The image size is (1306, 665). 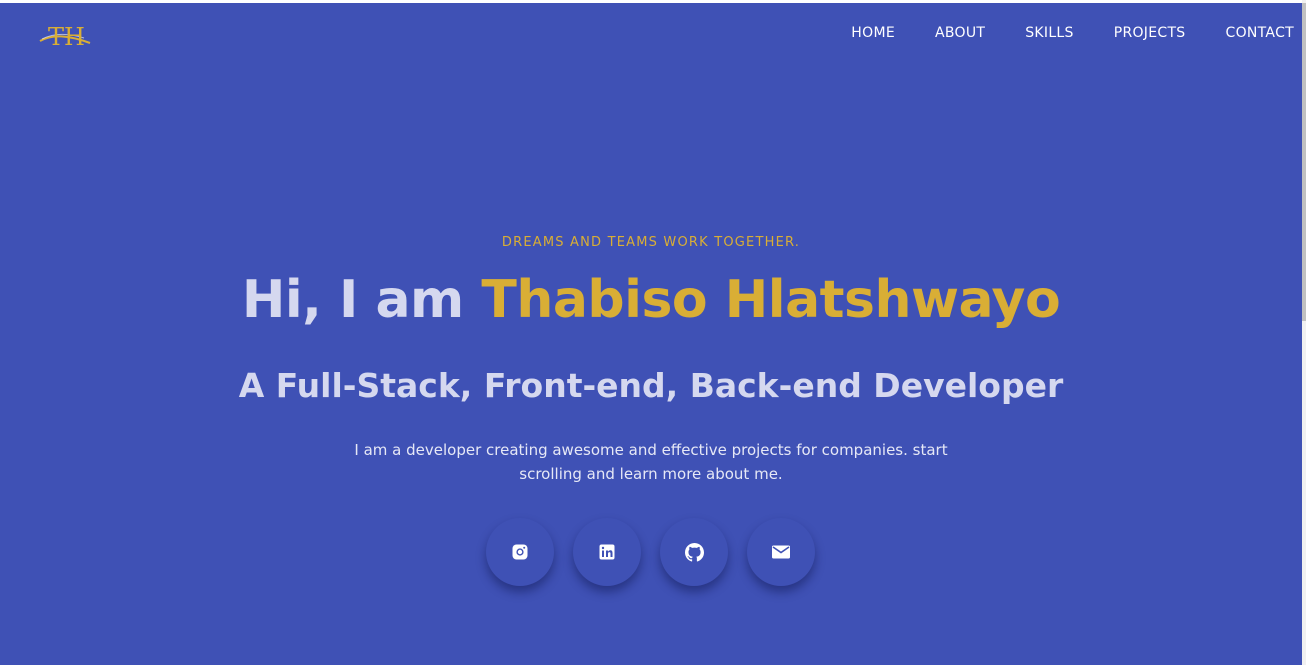 I want to click on hero-headline: Hi, I am Thabiso Hlatshwayo, so click(x=651, y=300).